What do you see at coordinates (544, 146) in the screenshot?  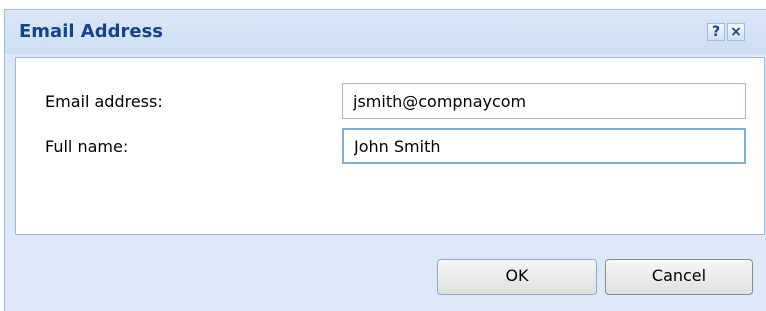 I see `full-name-field` at bounding box center [544, 146].